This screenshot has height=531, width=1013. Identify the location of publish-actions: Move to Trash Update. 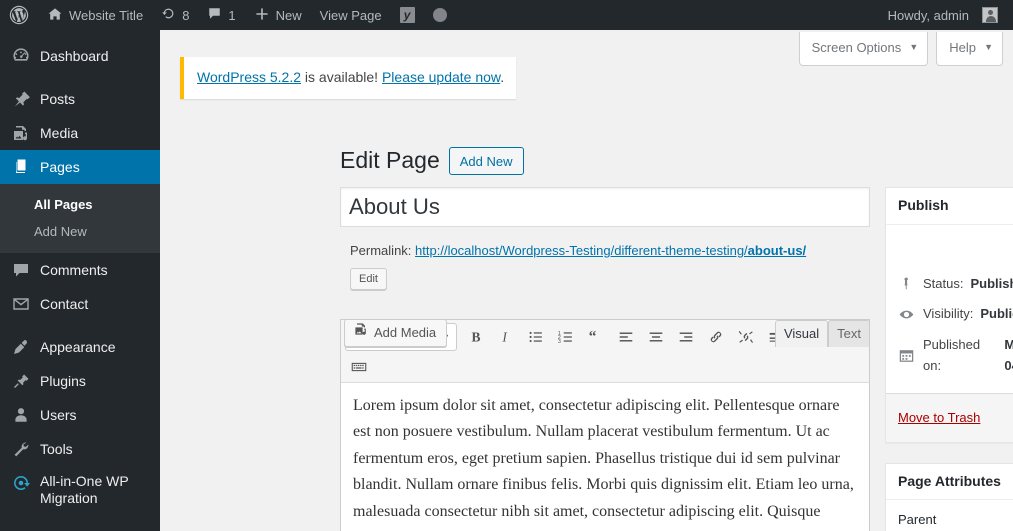
(949, 417).